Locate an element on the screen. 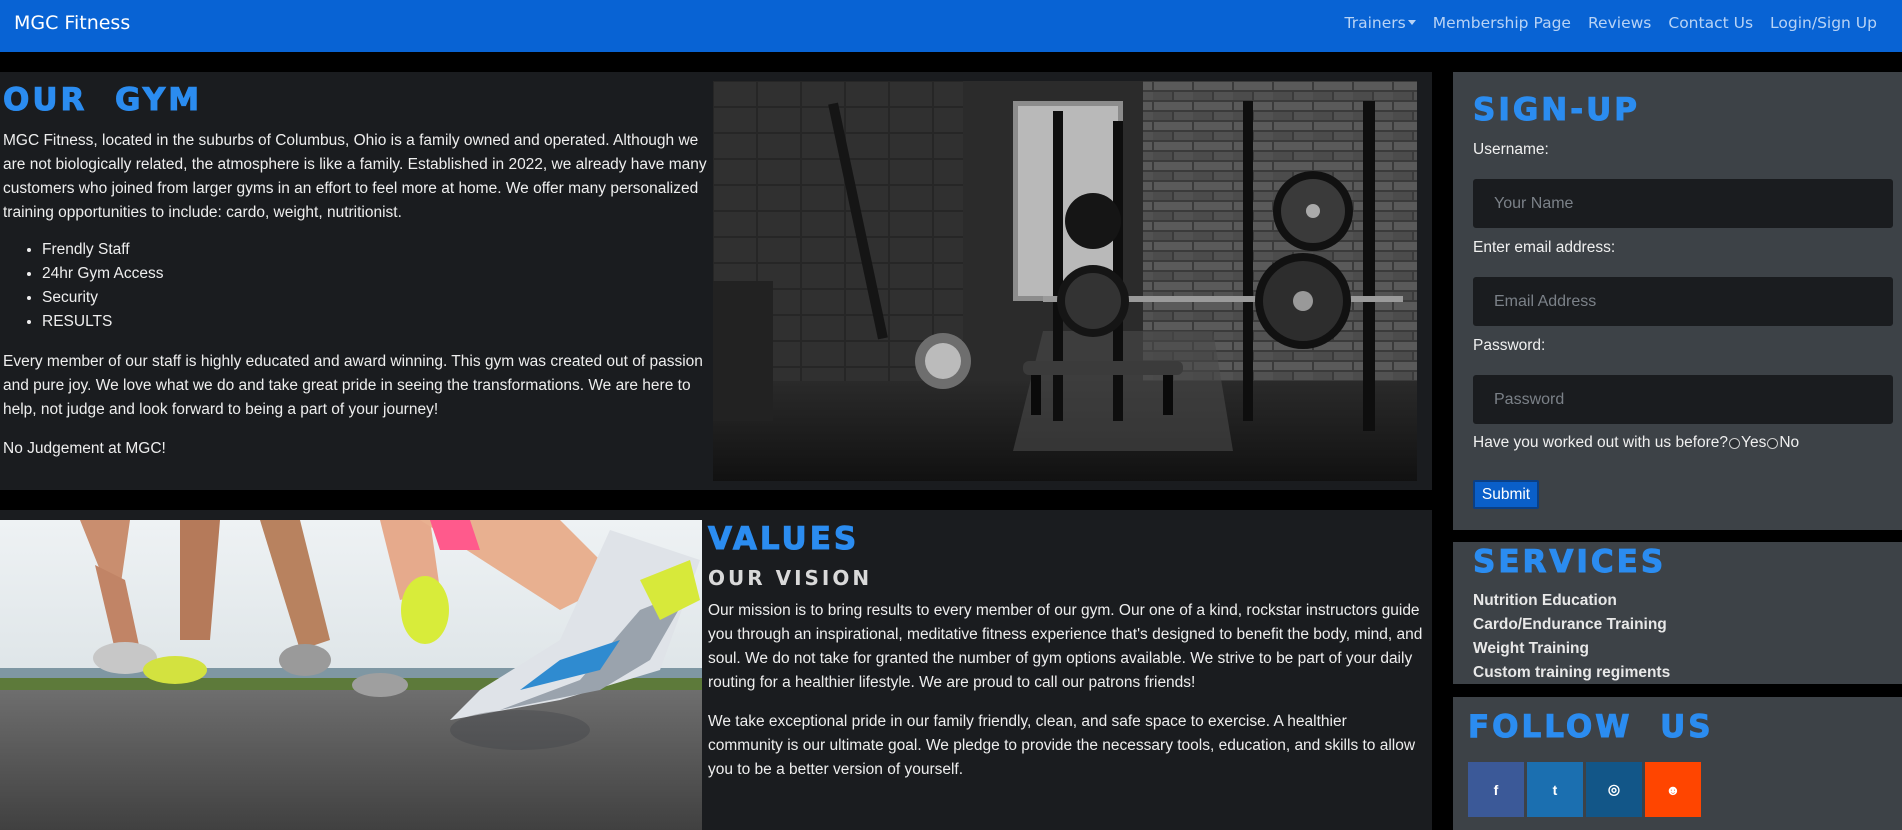 This screenshot has width=1902, height=830. follow-us-heading: FOLLOW US is located at coordinates (1591, 727).